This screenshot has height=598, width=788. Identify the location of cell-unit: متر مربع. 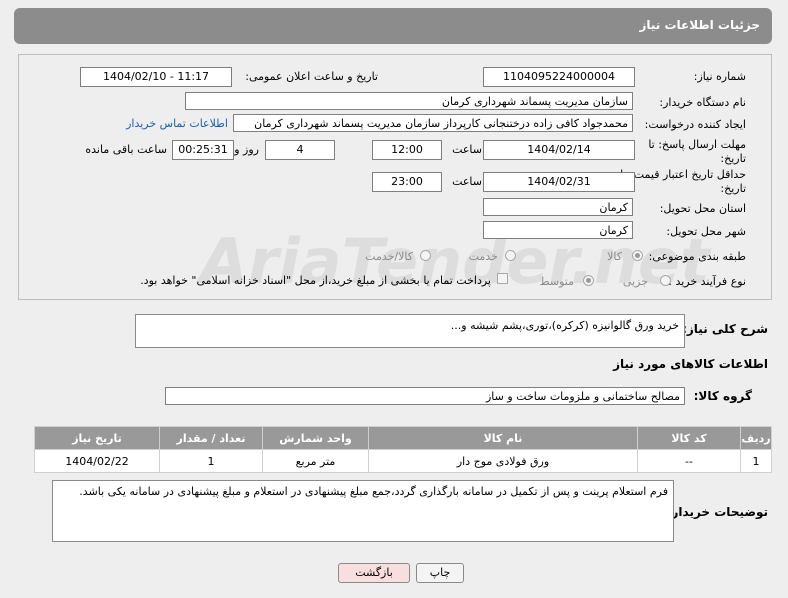
(315, 461).